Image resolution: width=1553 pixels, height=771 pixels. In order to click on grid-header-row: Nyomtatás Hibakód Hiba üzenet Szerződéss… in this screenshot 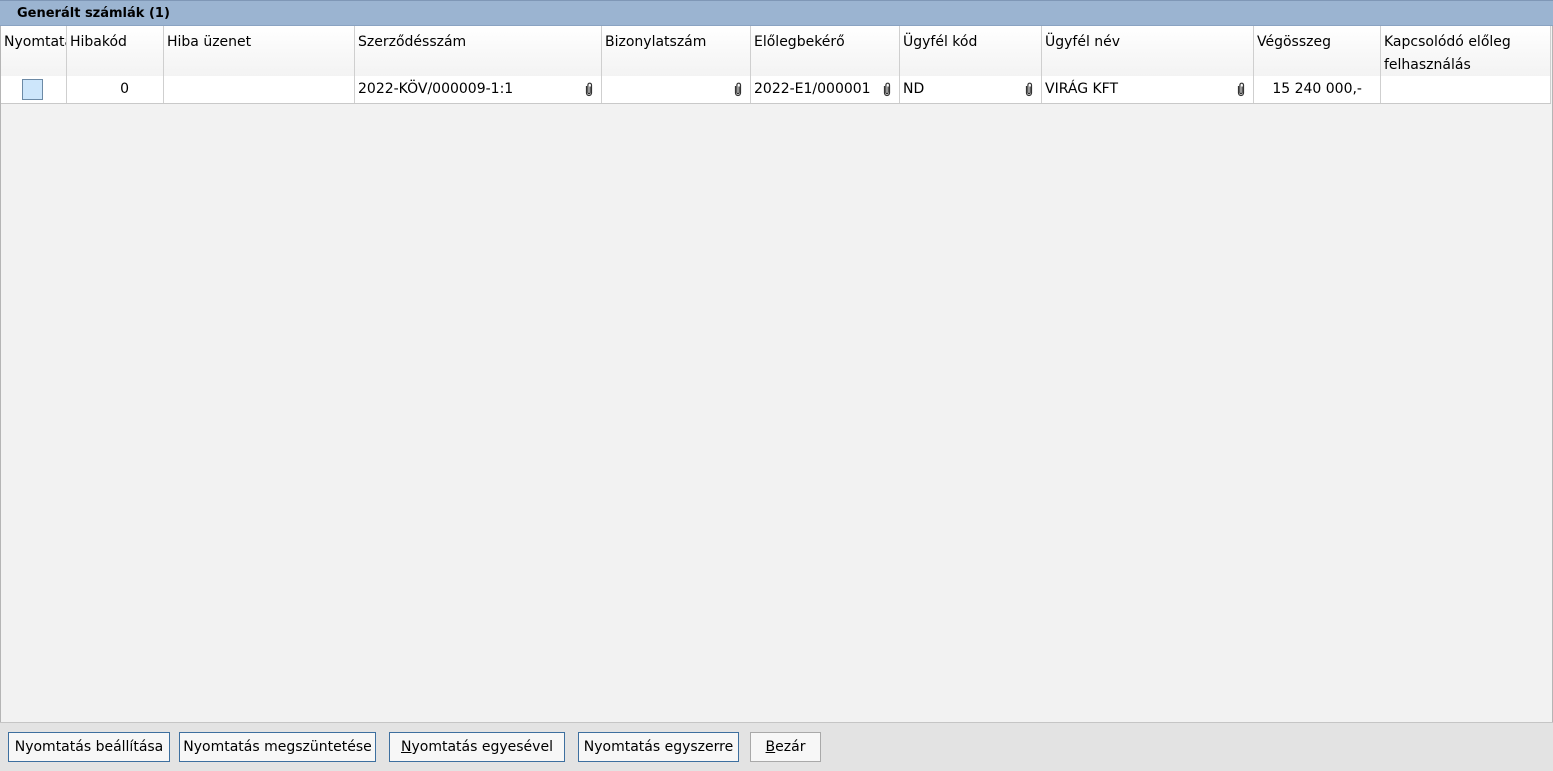, I will do `click(776, 51)`.